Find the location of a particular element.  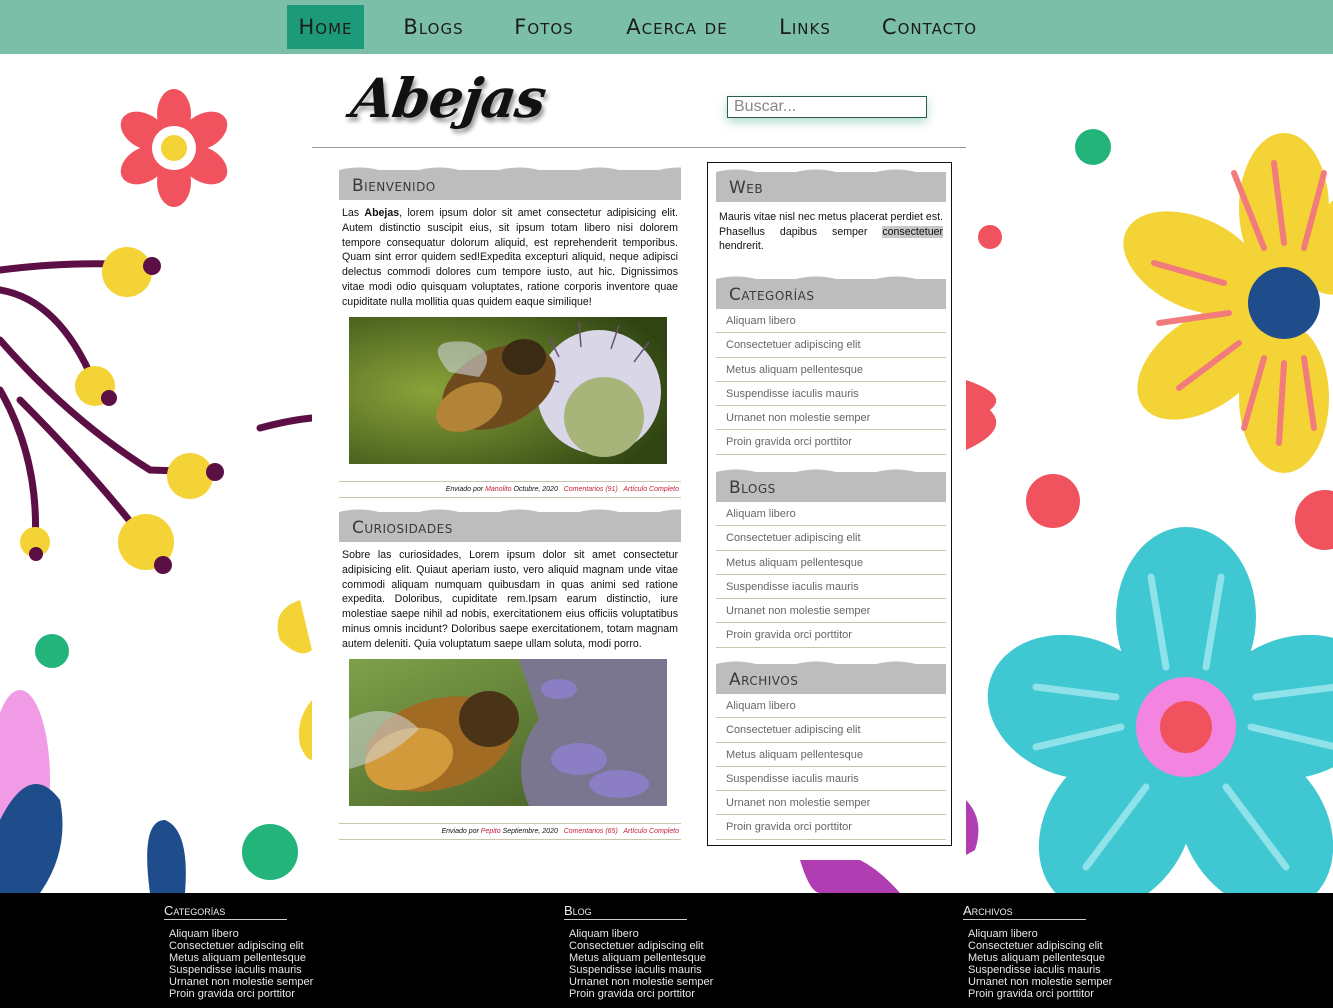

sidebar-heading: Web is located at coordinates (831, 185).